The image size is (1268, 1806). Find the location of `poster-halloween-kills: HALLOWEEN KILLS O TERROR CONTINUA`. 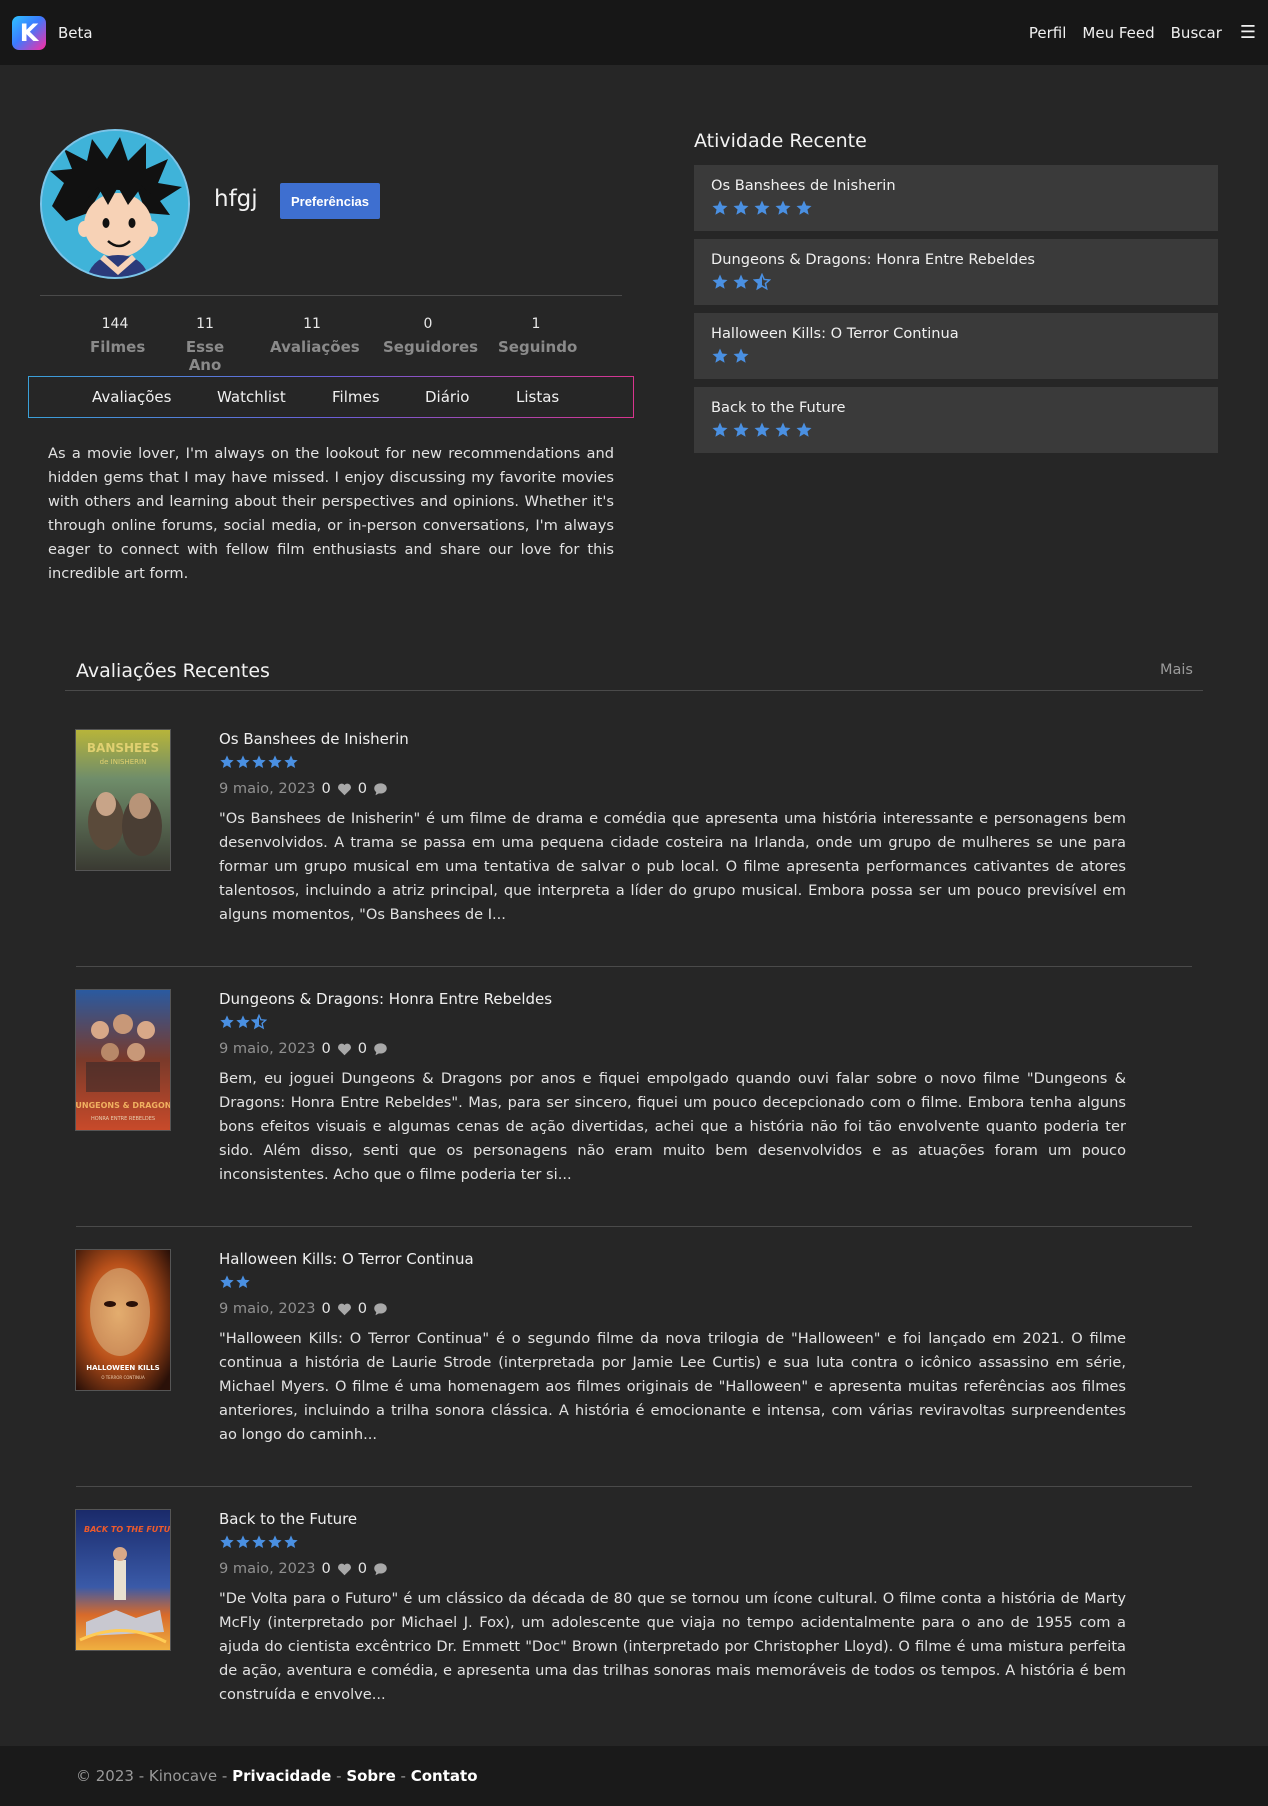

poster-halloween-kills: HALLOWEEN KILLS O TERROR CONTINUA is located at coordinates (123, 1320).